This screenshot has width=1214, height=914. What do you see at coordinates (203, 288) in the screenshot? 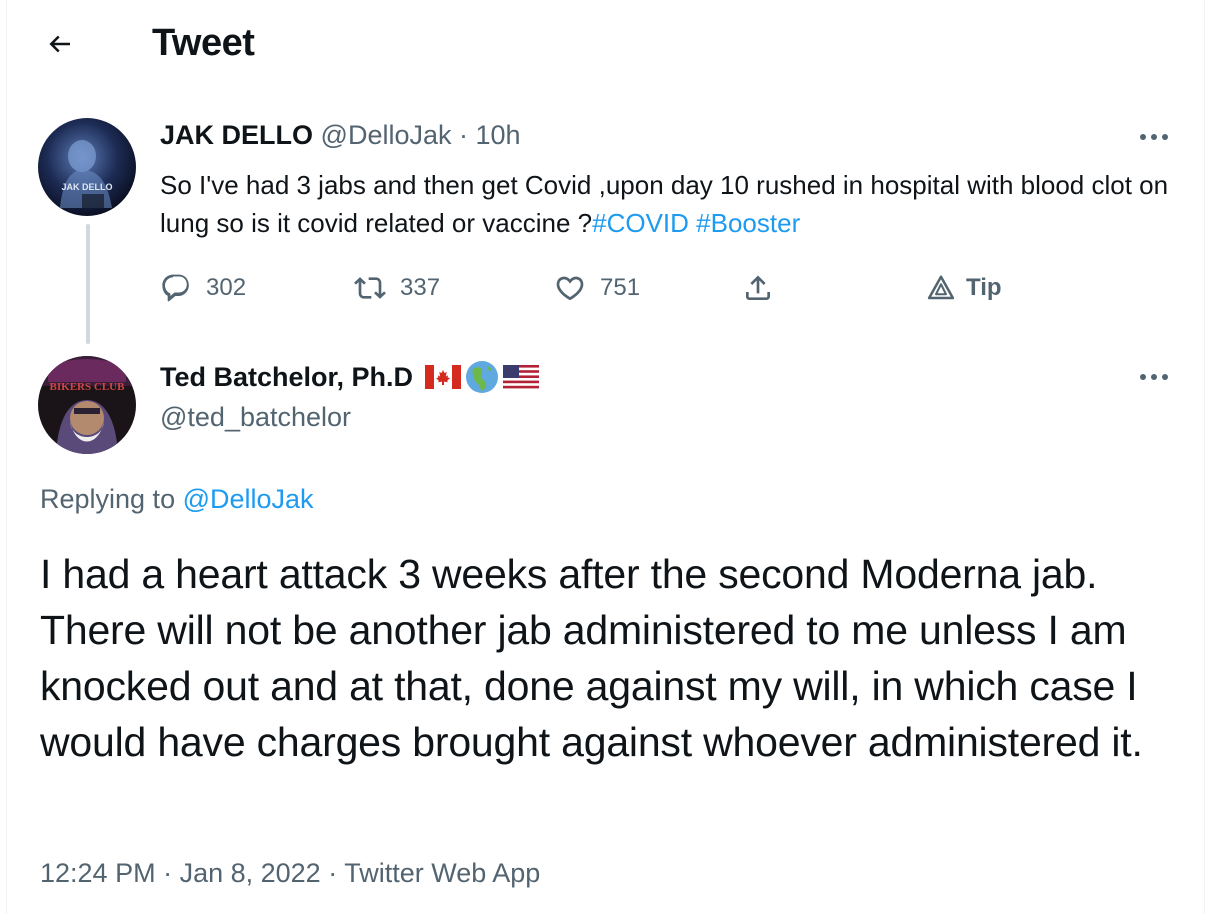
I see `reply-button: 302` at bounding box center [203, 288].